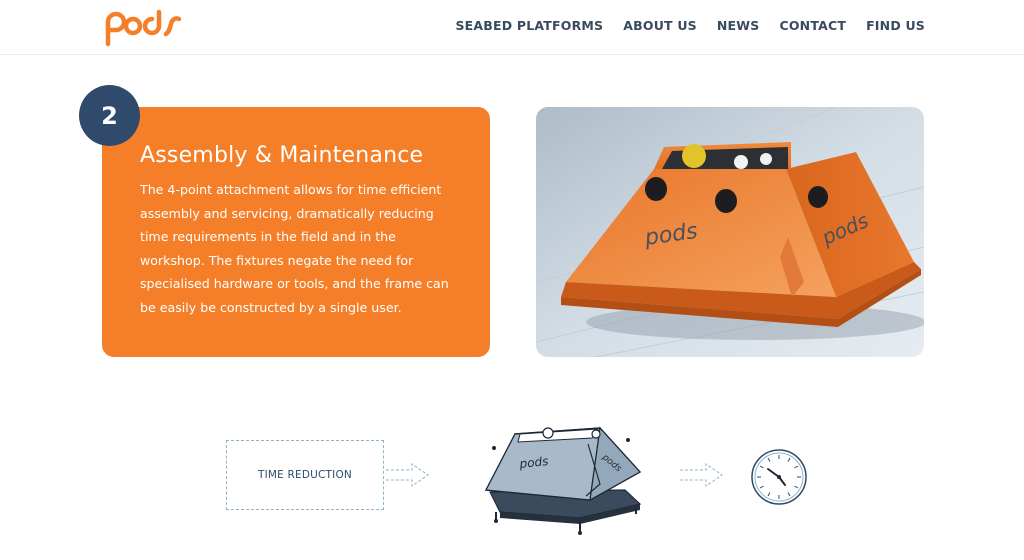 The width and height of the screenshot is (1024, 560). What do you see at coordinates (779, 477) in the screenshot?
I see `clock-icon` at bounding box center [779, 477].